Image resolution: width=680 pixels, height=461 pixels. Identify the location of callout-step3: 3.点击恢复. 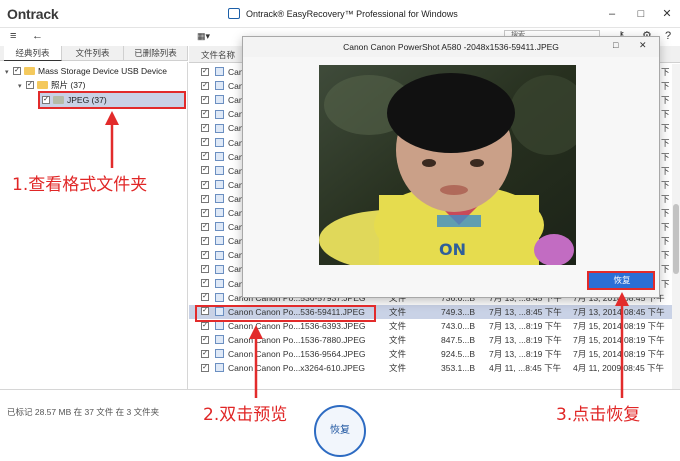
(598, 415).